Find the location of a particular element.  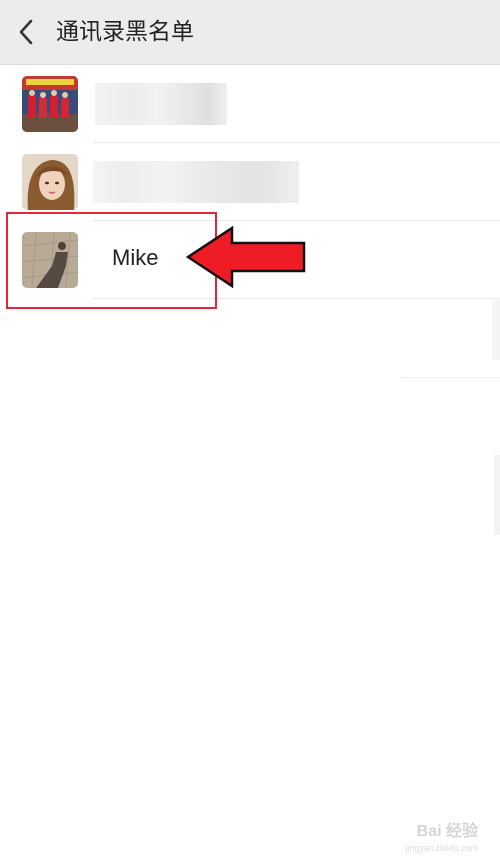

nav-bar: 通讯录黑名单 is located at coordinates (250, 32).